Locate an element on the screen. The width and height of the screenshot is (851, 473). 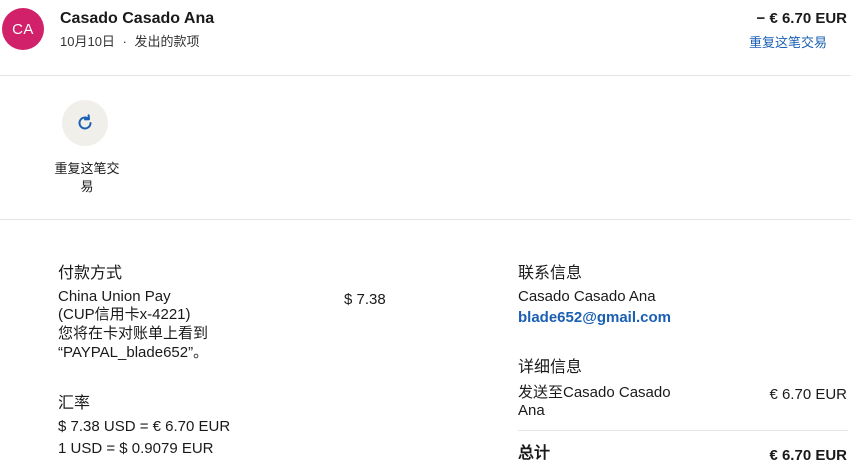
details-divider is located at coordinates (683, 430).